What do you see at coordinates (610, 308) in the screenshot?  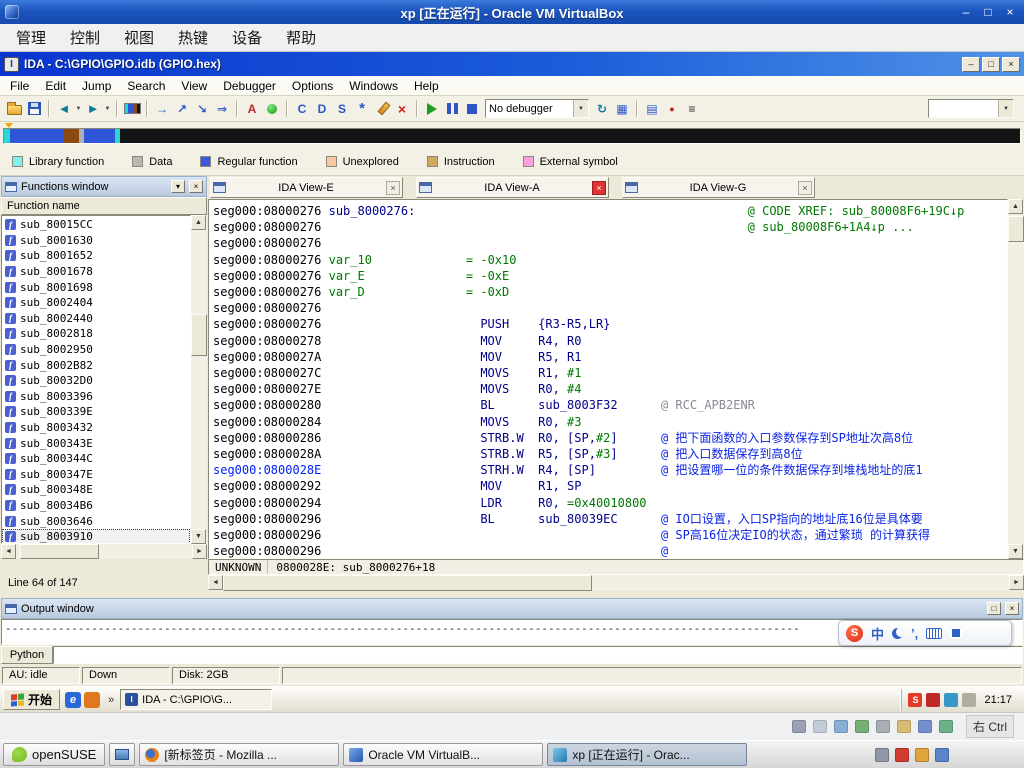 I see `disasm-line: seg000:08000276` at bounding box center [610, 308].